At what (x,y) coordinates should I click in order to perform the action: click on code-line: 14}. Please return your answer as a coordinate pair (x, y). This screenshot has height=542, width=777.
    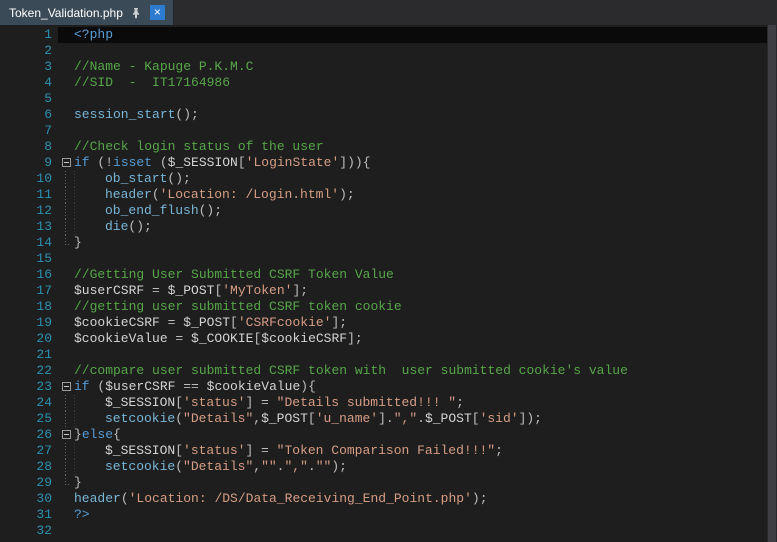
    Looking at the image, I should click on (383, 243).